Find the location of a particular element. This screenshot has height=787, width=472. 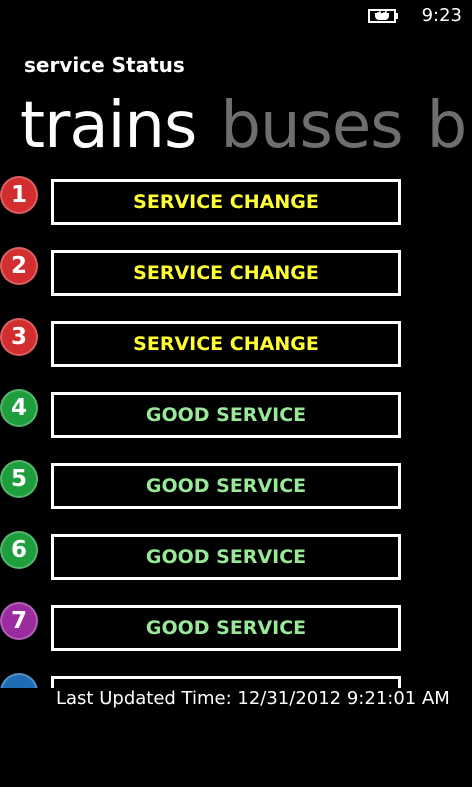

battery-charging-icon is located at coordinates (383, 16).